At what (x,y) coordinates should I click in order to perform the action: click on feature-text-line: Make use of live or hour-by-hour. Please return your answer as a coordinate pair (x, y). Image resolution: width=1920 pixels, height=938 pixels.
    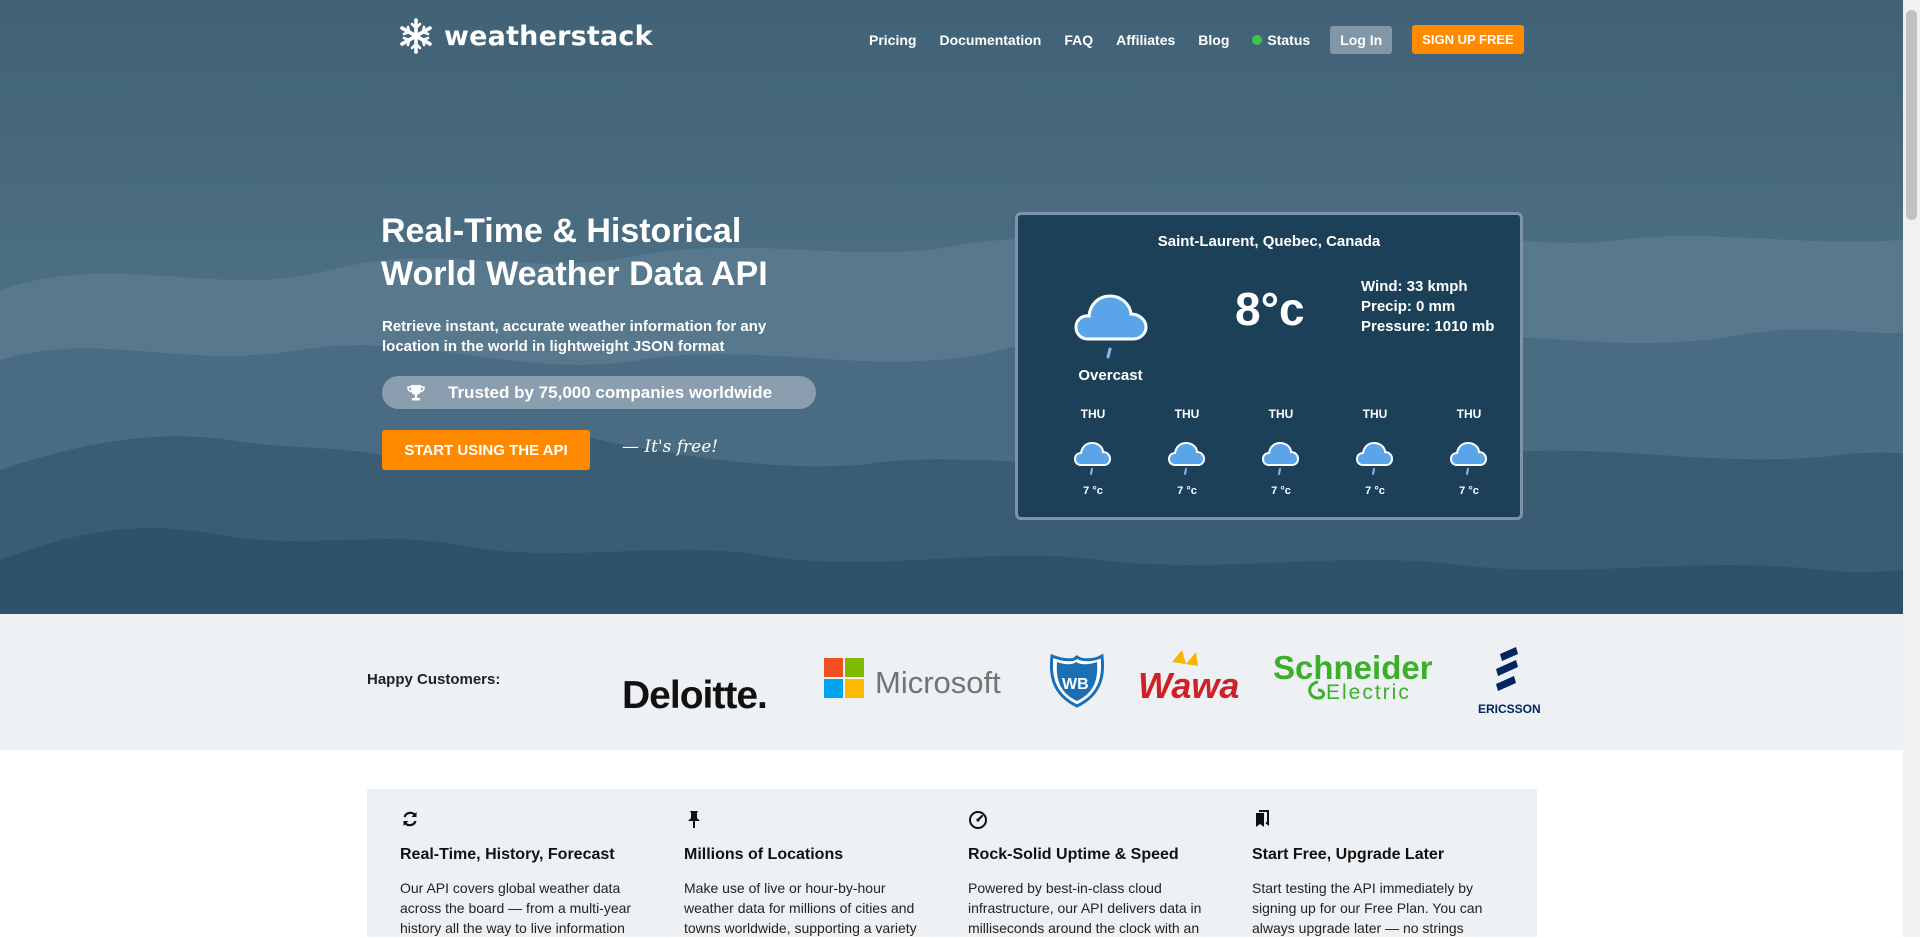
    Looking at the image, I should click on (785, 888).